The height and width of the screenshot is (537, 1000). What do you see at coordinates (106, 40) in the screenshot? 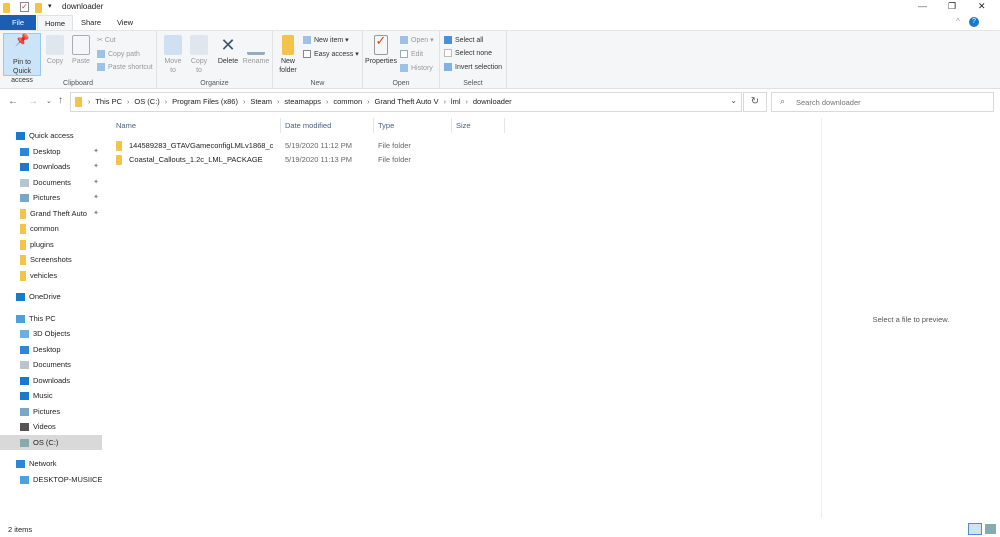
I see `cut-button: ✂ Cut` at bounding box center [106, 40].